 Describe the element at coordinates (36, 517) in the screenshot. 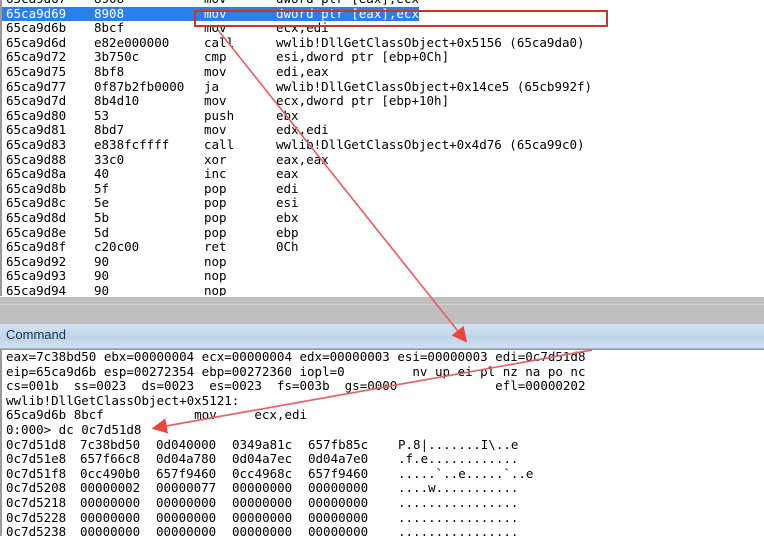

I see `dump-address: 0c7d5228` at that location.